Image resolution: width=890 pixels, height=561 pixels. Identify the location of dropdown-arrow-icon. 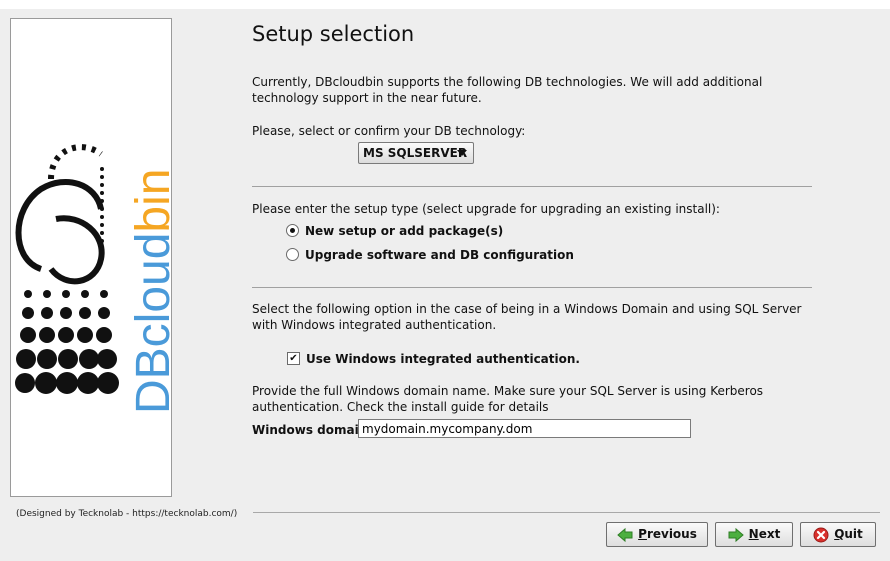
(462, 153).